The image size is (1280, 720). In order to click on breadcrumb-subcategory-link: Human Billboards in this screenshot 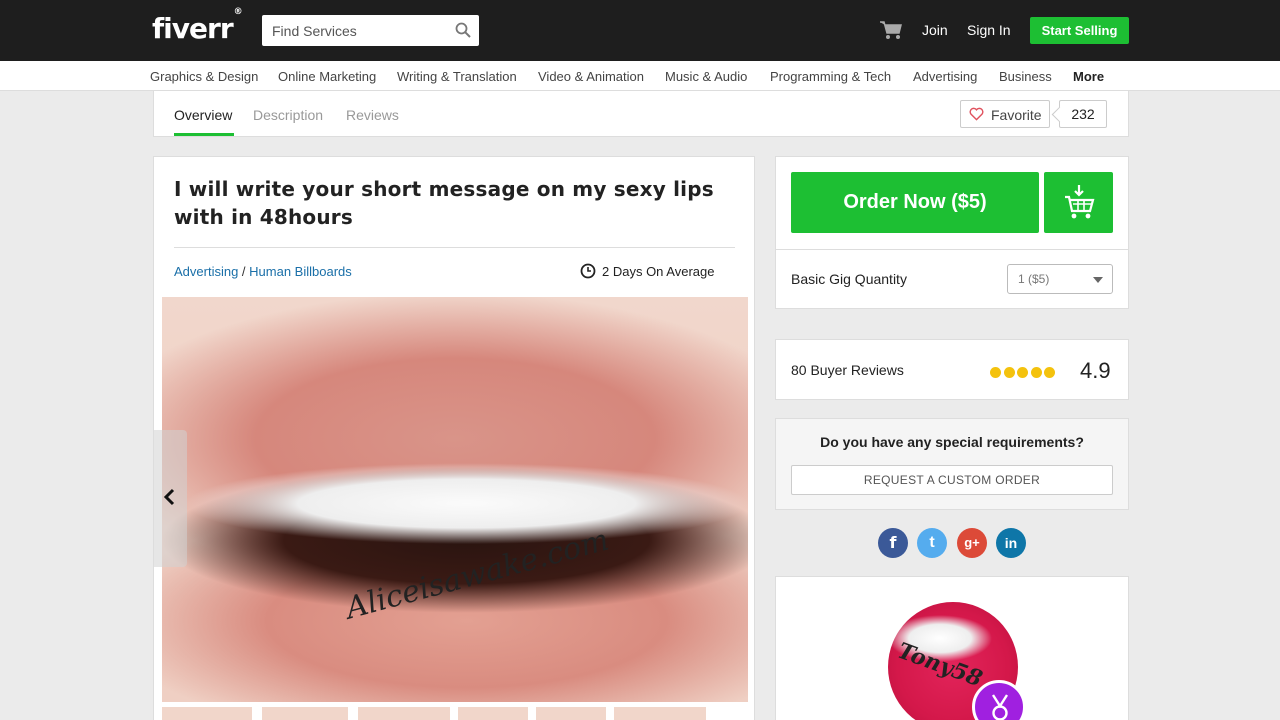, I will do `click(300, 271)`.